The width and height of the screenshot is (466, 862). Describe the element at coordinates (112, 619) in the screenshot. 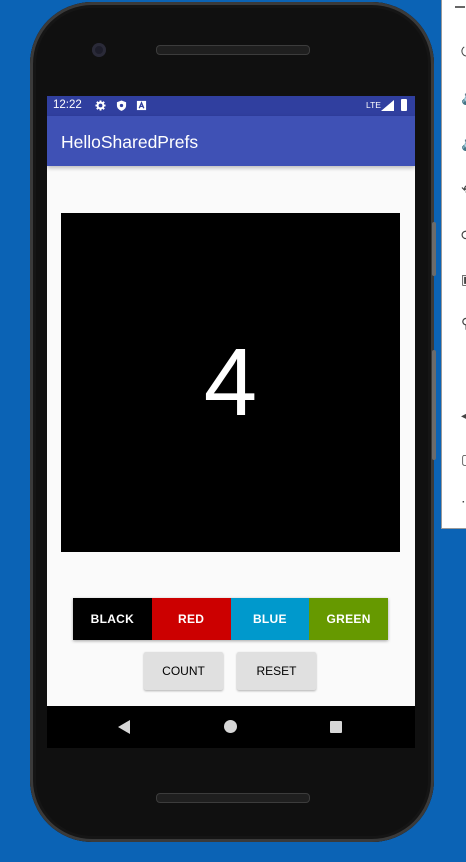

I see `black-button: BLACK` at that location.